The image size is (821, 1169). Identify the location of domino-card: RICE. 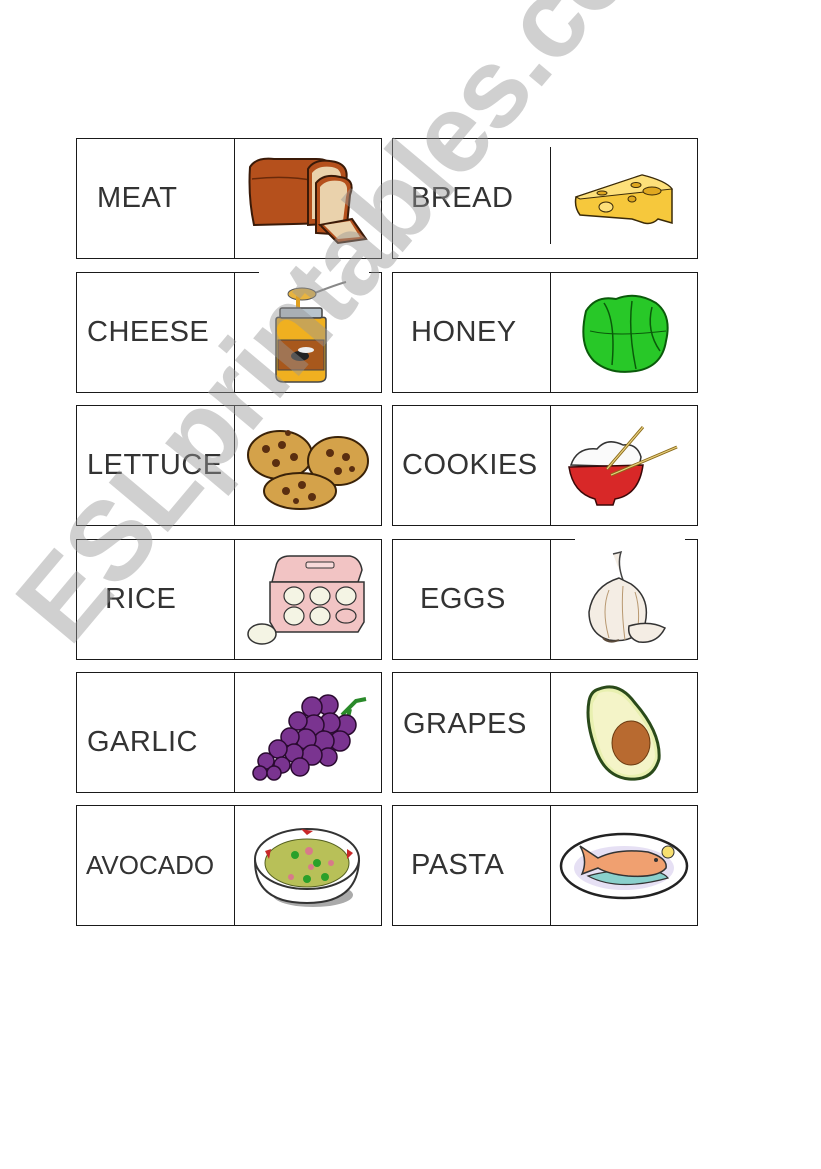
(229, 599).